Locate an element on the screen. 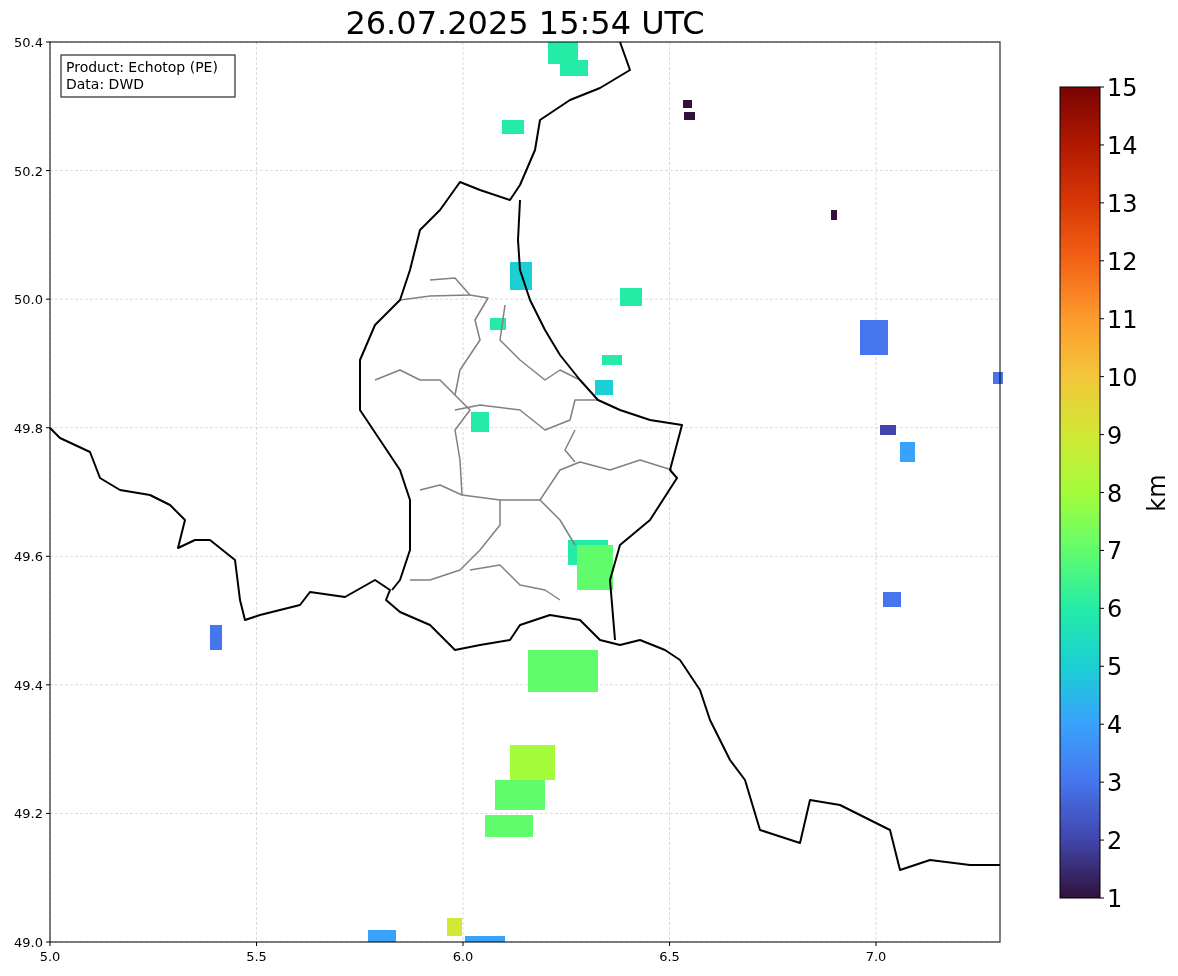 Image resolution: width=1178 pixels, height=976 pixels. colorbar-tick-label: 15 is located at coordinates (1122, 88).